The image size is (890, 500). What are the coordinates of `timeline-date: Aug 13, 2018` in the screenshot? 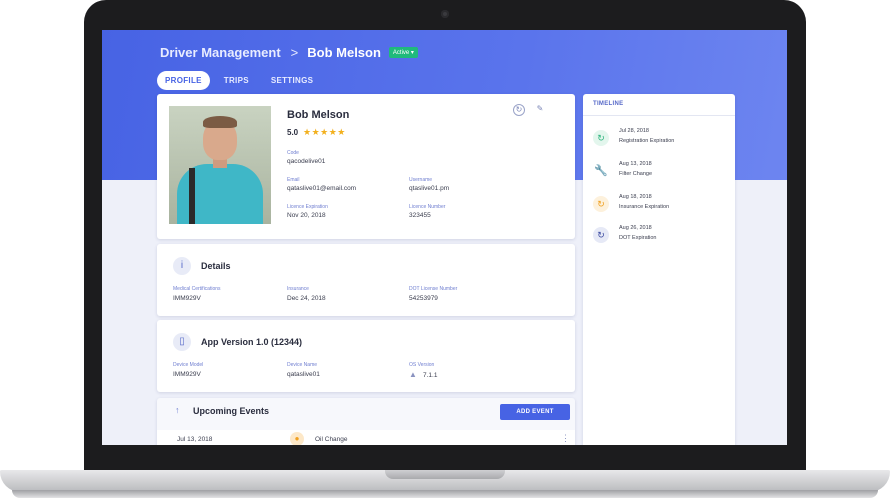 It's located at (635, 164).